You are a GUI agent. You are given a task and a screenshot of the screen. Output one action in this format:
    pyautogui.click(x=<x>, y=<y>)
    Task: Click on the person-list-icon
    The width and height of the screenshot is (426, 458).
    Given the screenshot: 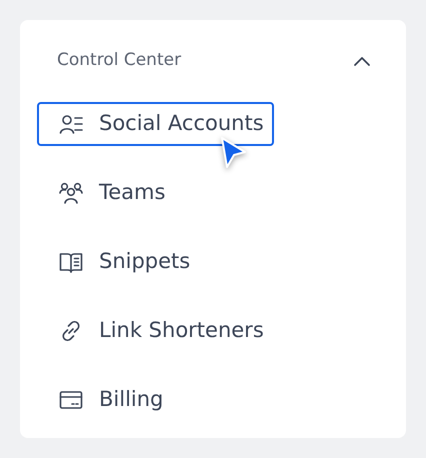 What is the action you would take?
    pyautogui.click(x=71, y=124)
    